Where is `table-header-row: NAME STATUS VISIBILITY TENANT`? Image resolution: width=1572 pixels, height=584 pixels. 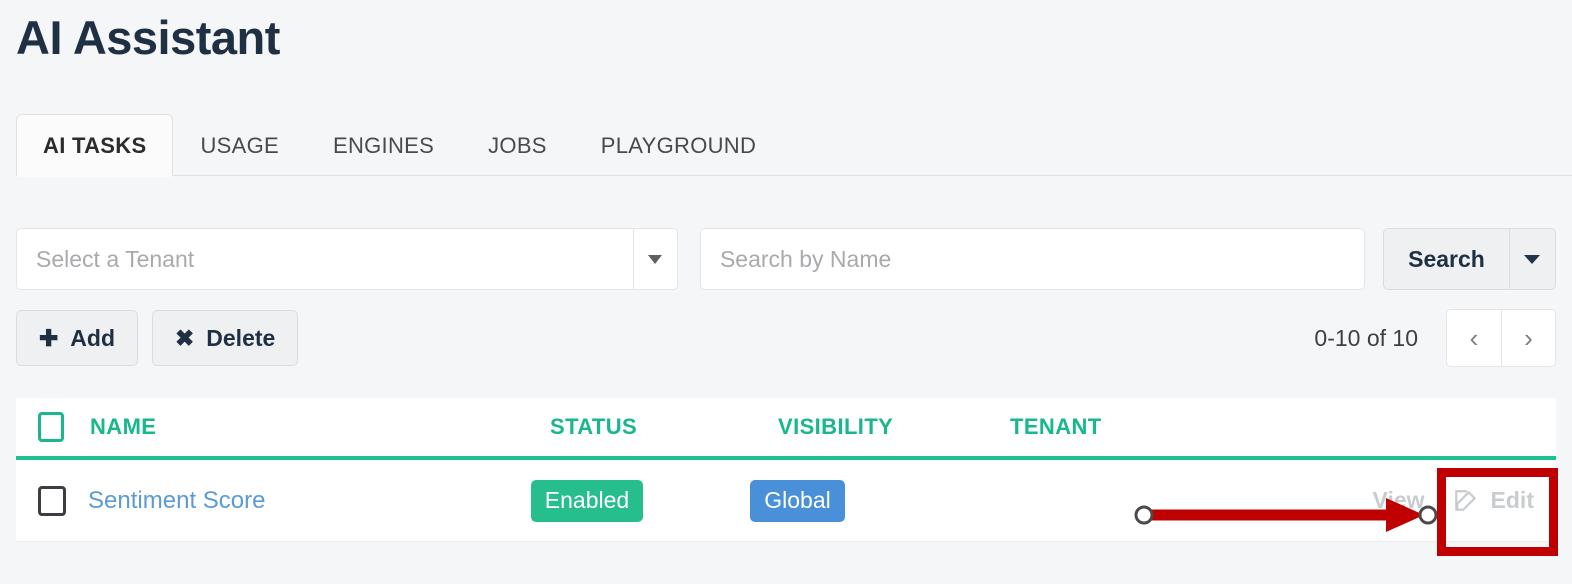
table-header-row: NAME STATUS VISIBILITY TENANT is located at coordinates (786, 429).